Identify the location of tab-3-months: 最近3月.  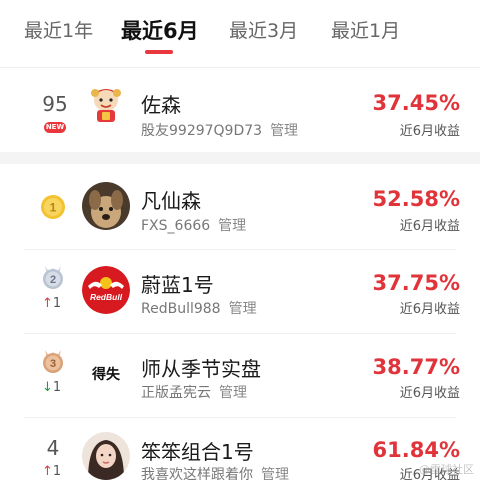
(263, 29).